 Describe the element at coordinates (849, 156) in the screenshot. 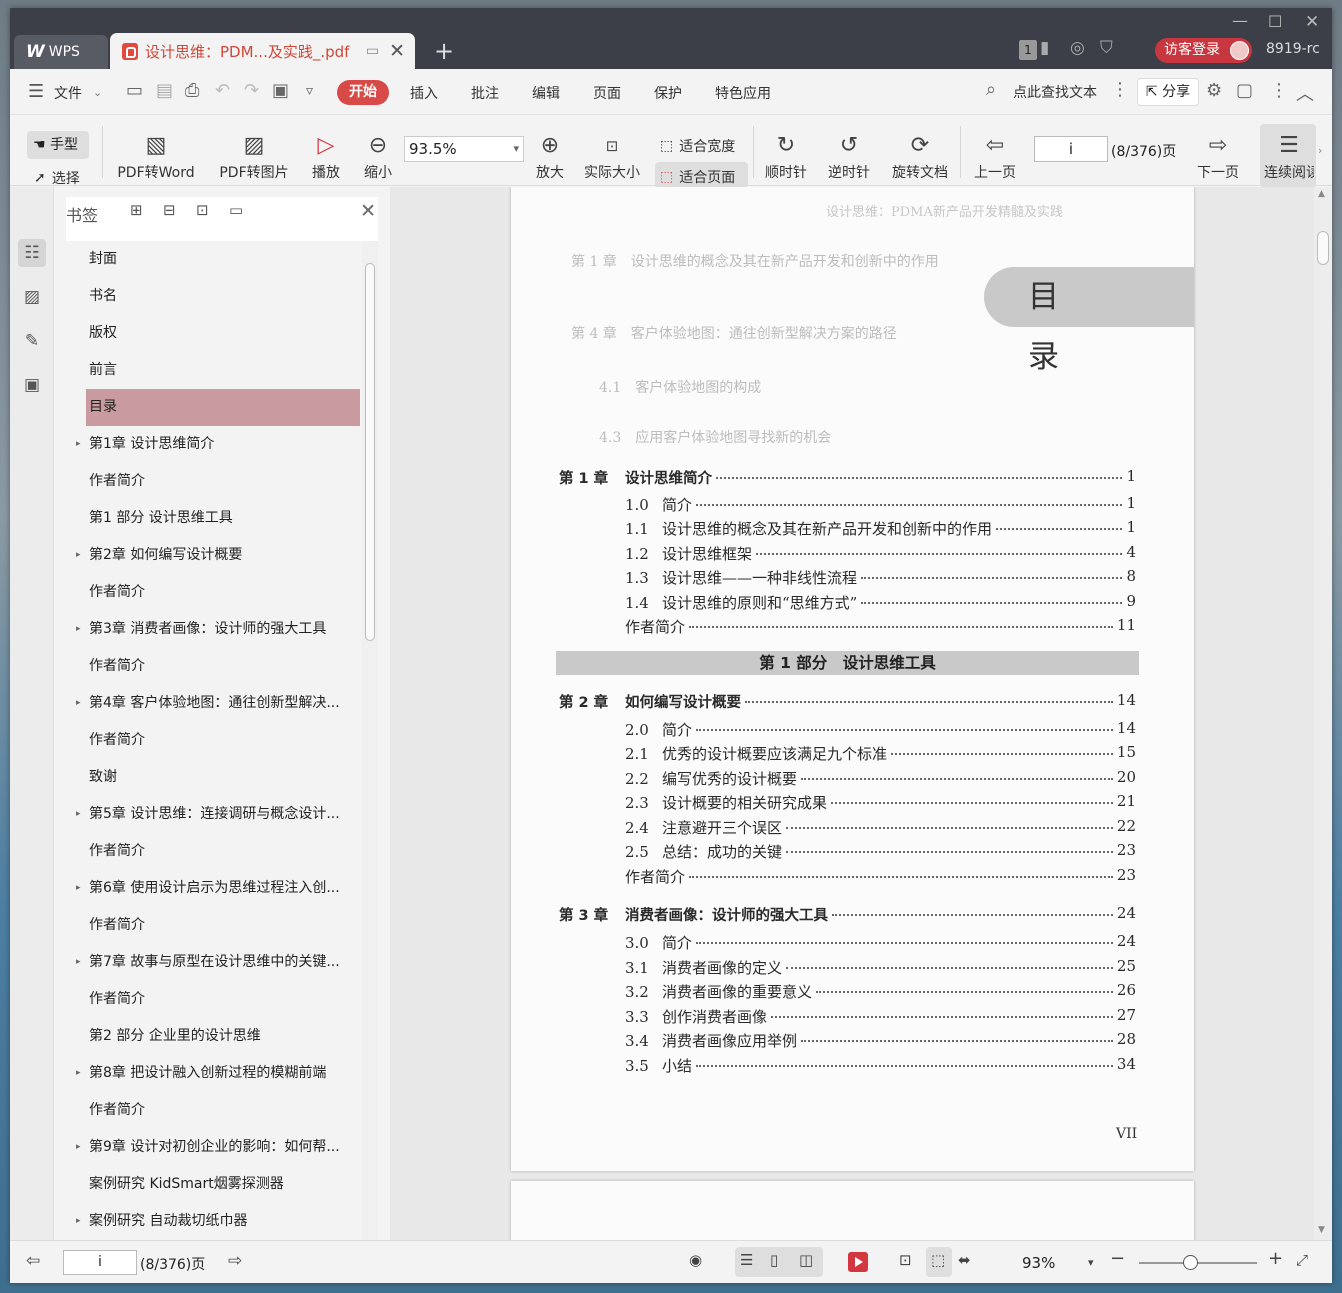

I see `rotate-counter-button: ↺ 逆时针` at that location.